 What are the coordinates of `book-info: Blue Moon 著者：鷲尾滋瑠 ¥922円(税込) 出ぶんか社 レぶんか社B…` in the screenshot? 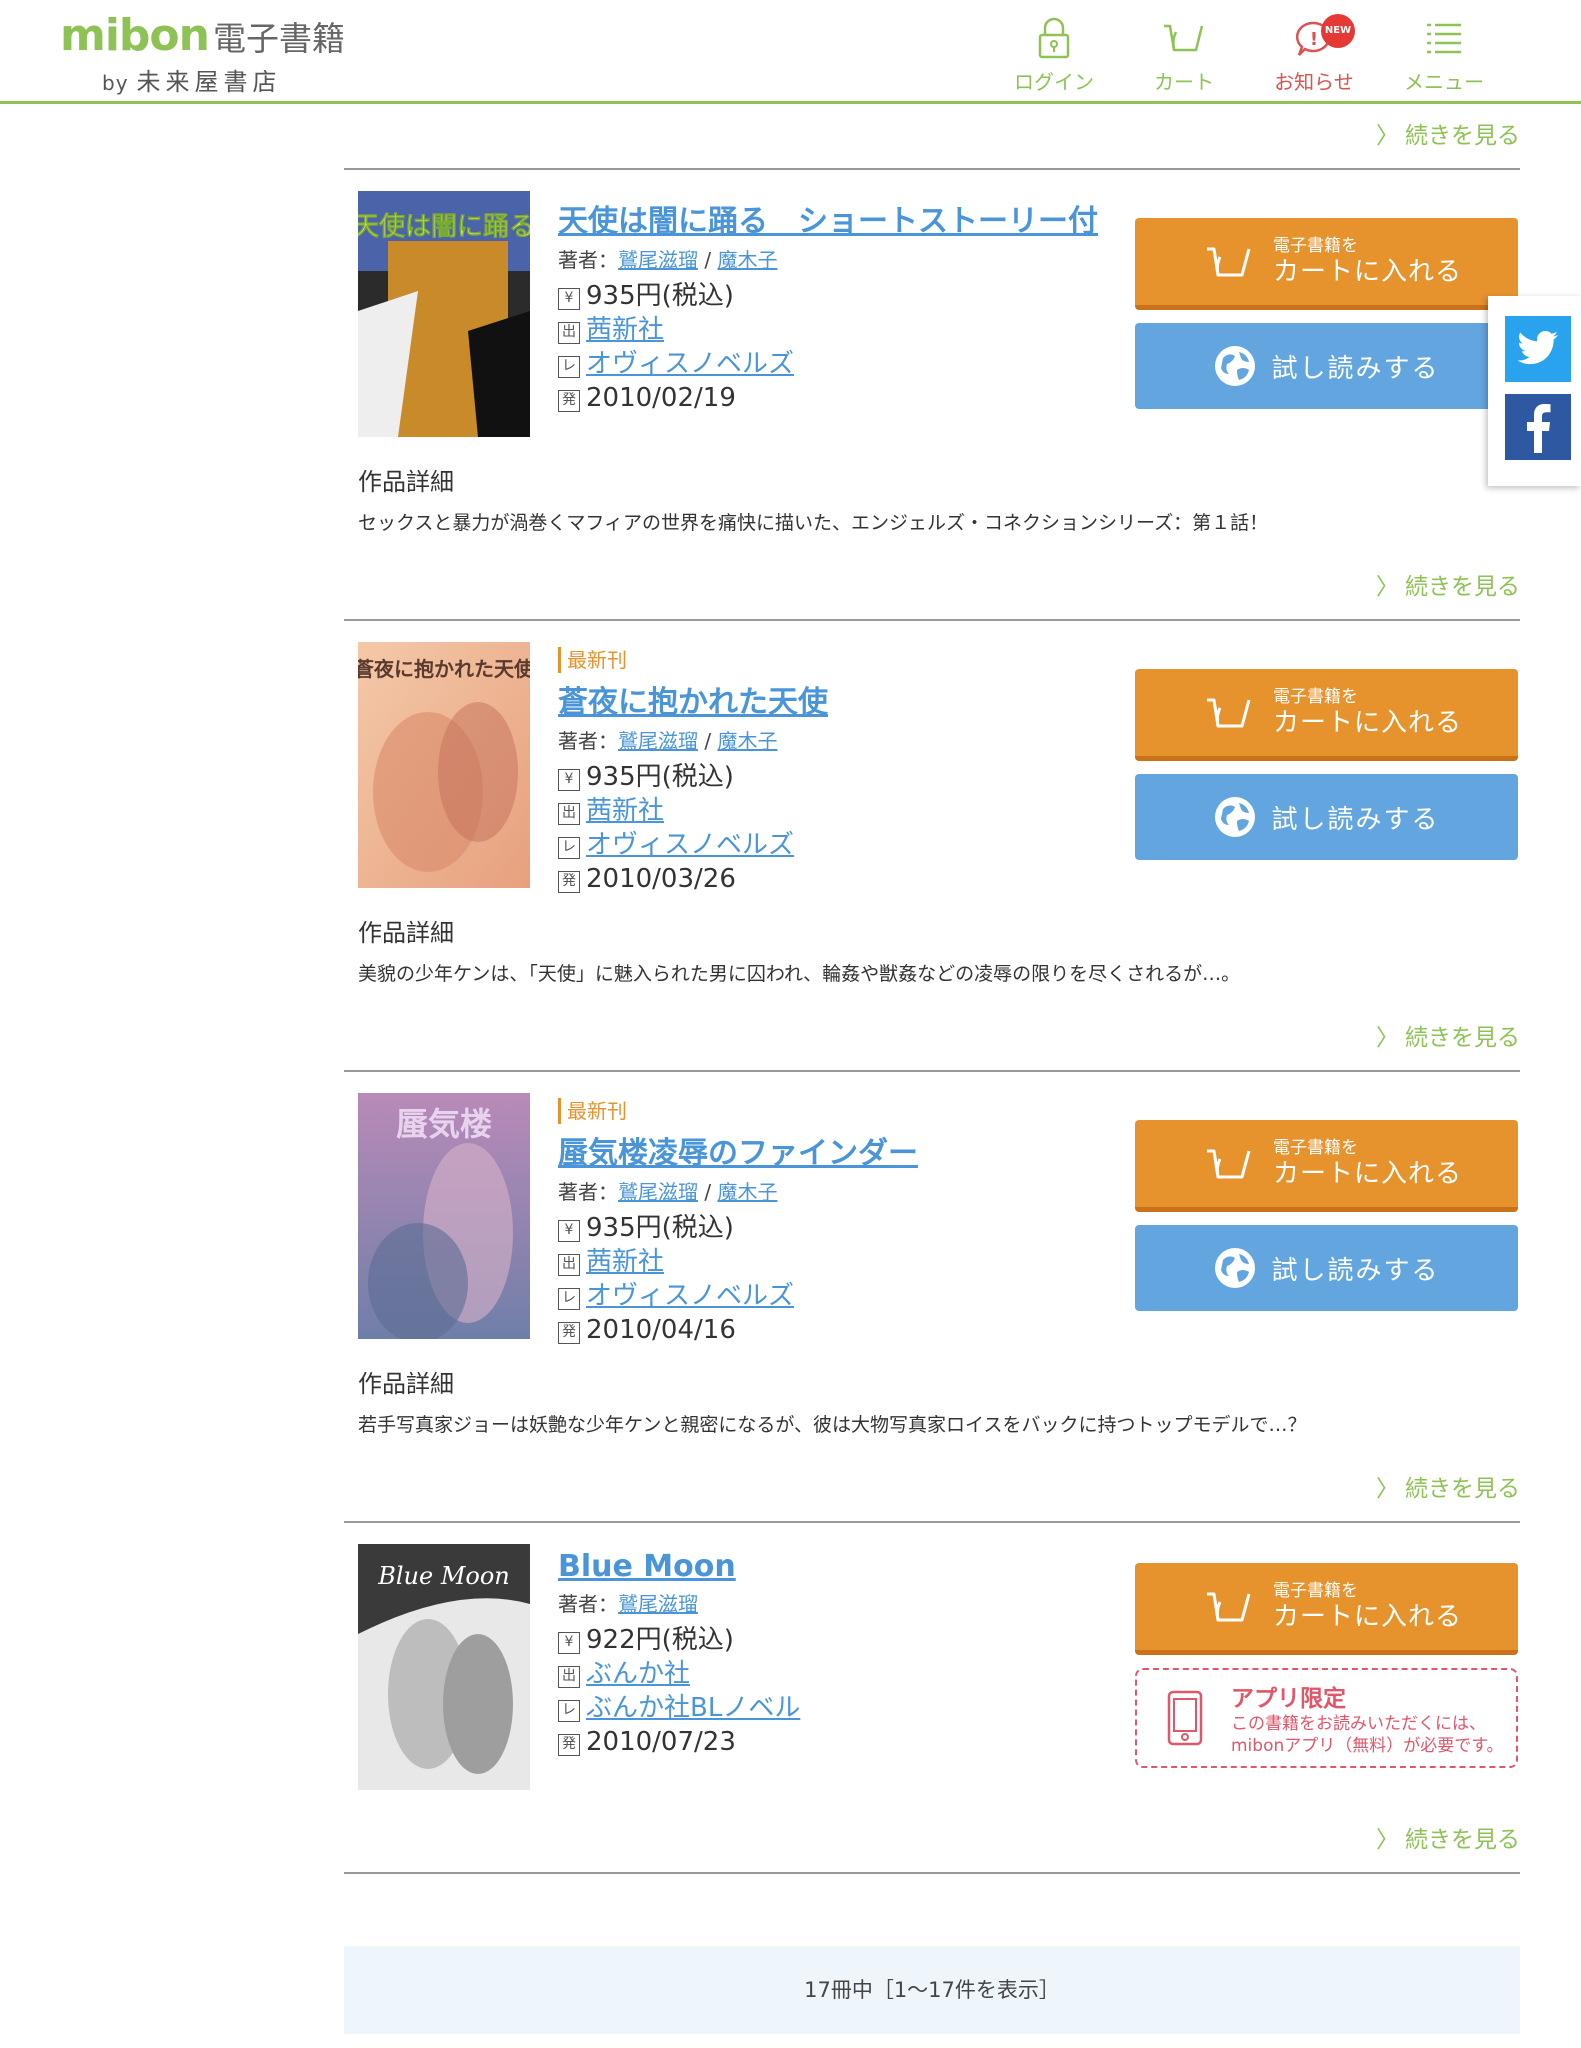 It's located at (858, 1654).